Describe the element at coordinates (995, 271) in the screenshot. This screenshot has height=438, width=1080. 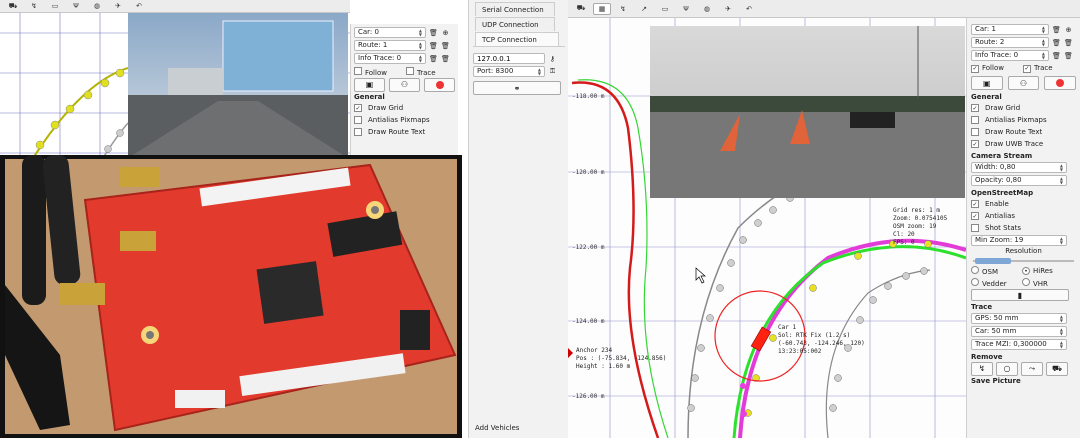
I see `radio-osm: OSM` at that location.